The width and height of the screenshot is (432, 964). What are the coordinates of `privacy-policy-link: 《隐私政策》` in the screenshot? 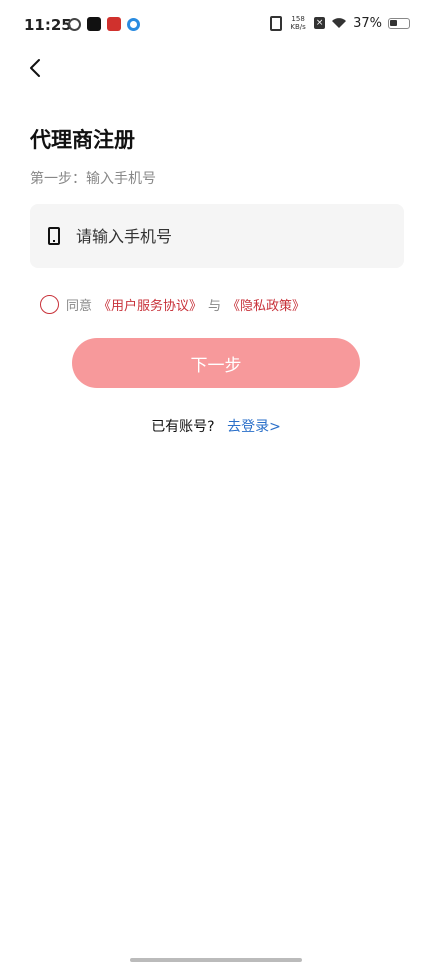 It's located at (266, 304).